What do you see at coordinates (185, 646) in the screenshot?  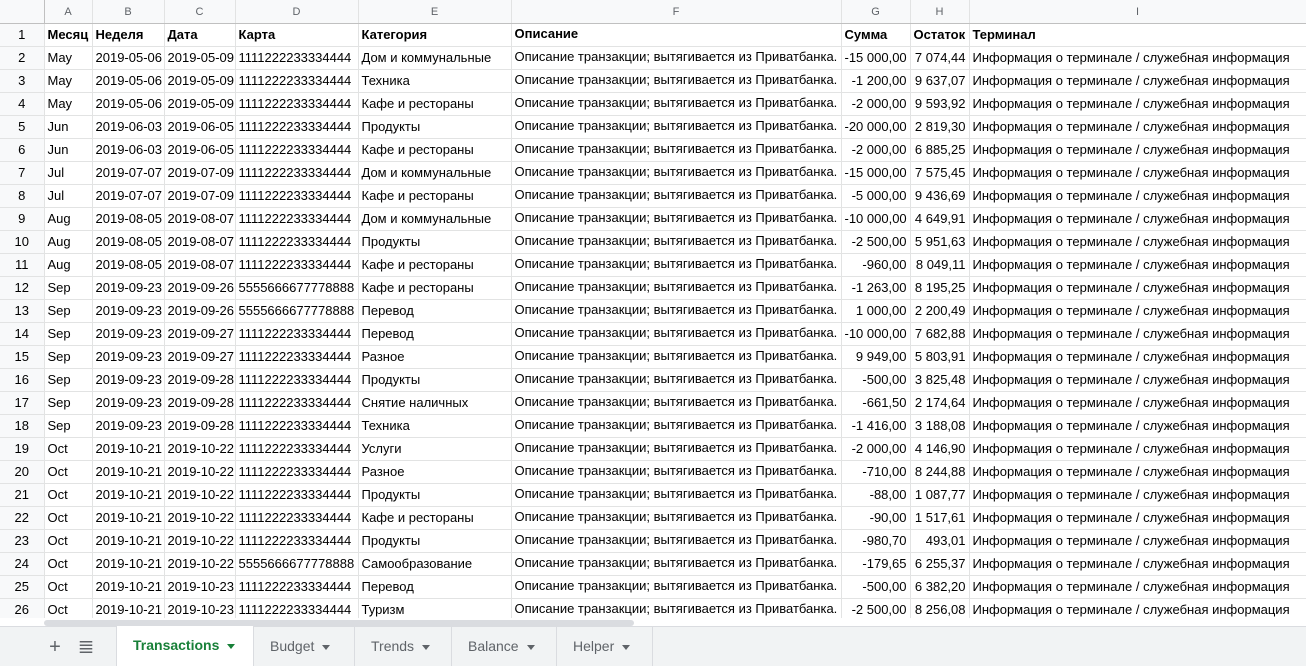 I see `tab-transactions: Transactions` at bounding box center [185, 646].